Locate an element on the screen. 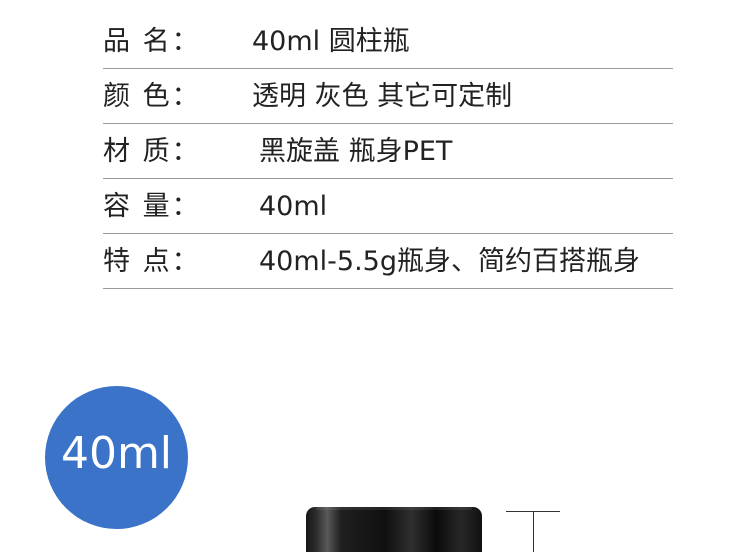 The width and height of the screenshot is (750, 552). spec-row-material: 材 质： 黑旋盖 瓶身PET is located at coordinates (388, 151).